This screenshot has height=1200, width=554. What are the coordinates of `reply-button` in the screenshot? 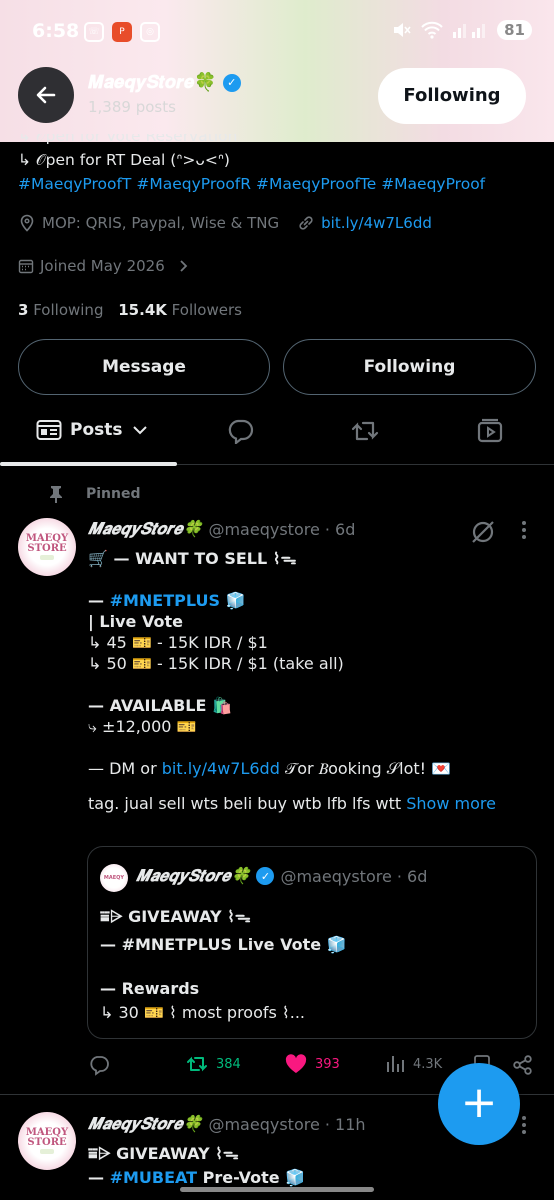 It's located at (99, 1065).